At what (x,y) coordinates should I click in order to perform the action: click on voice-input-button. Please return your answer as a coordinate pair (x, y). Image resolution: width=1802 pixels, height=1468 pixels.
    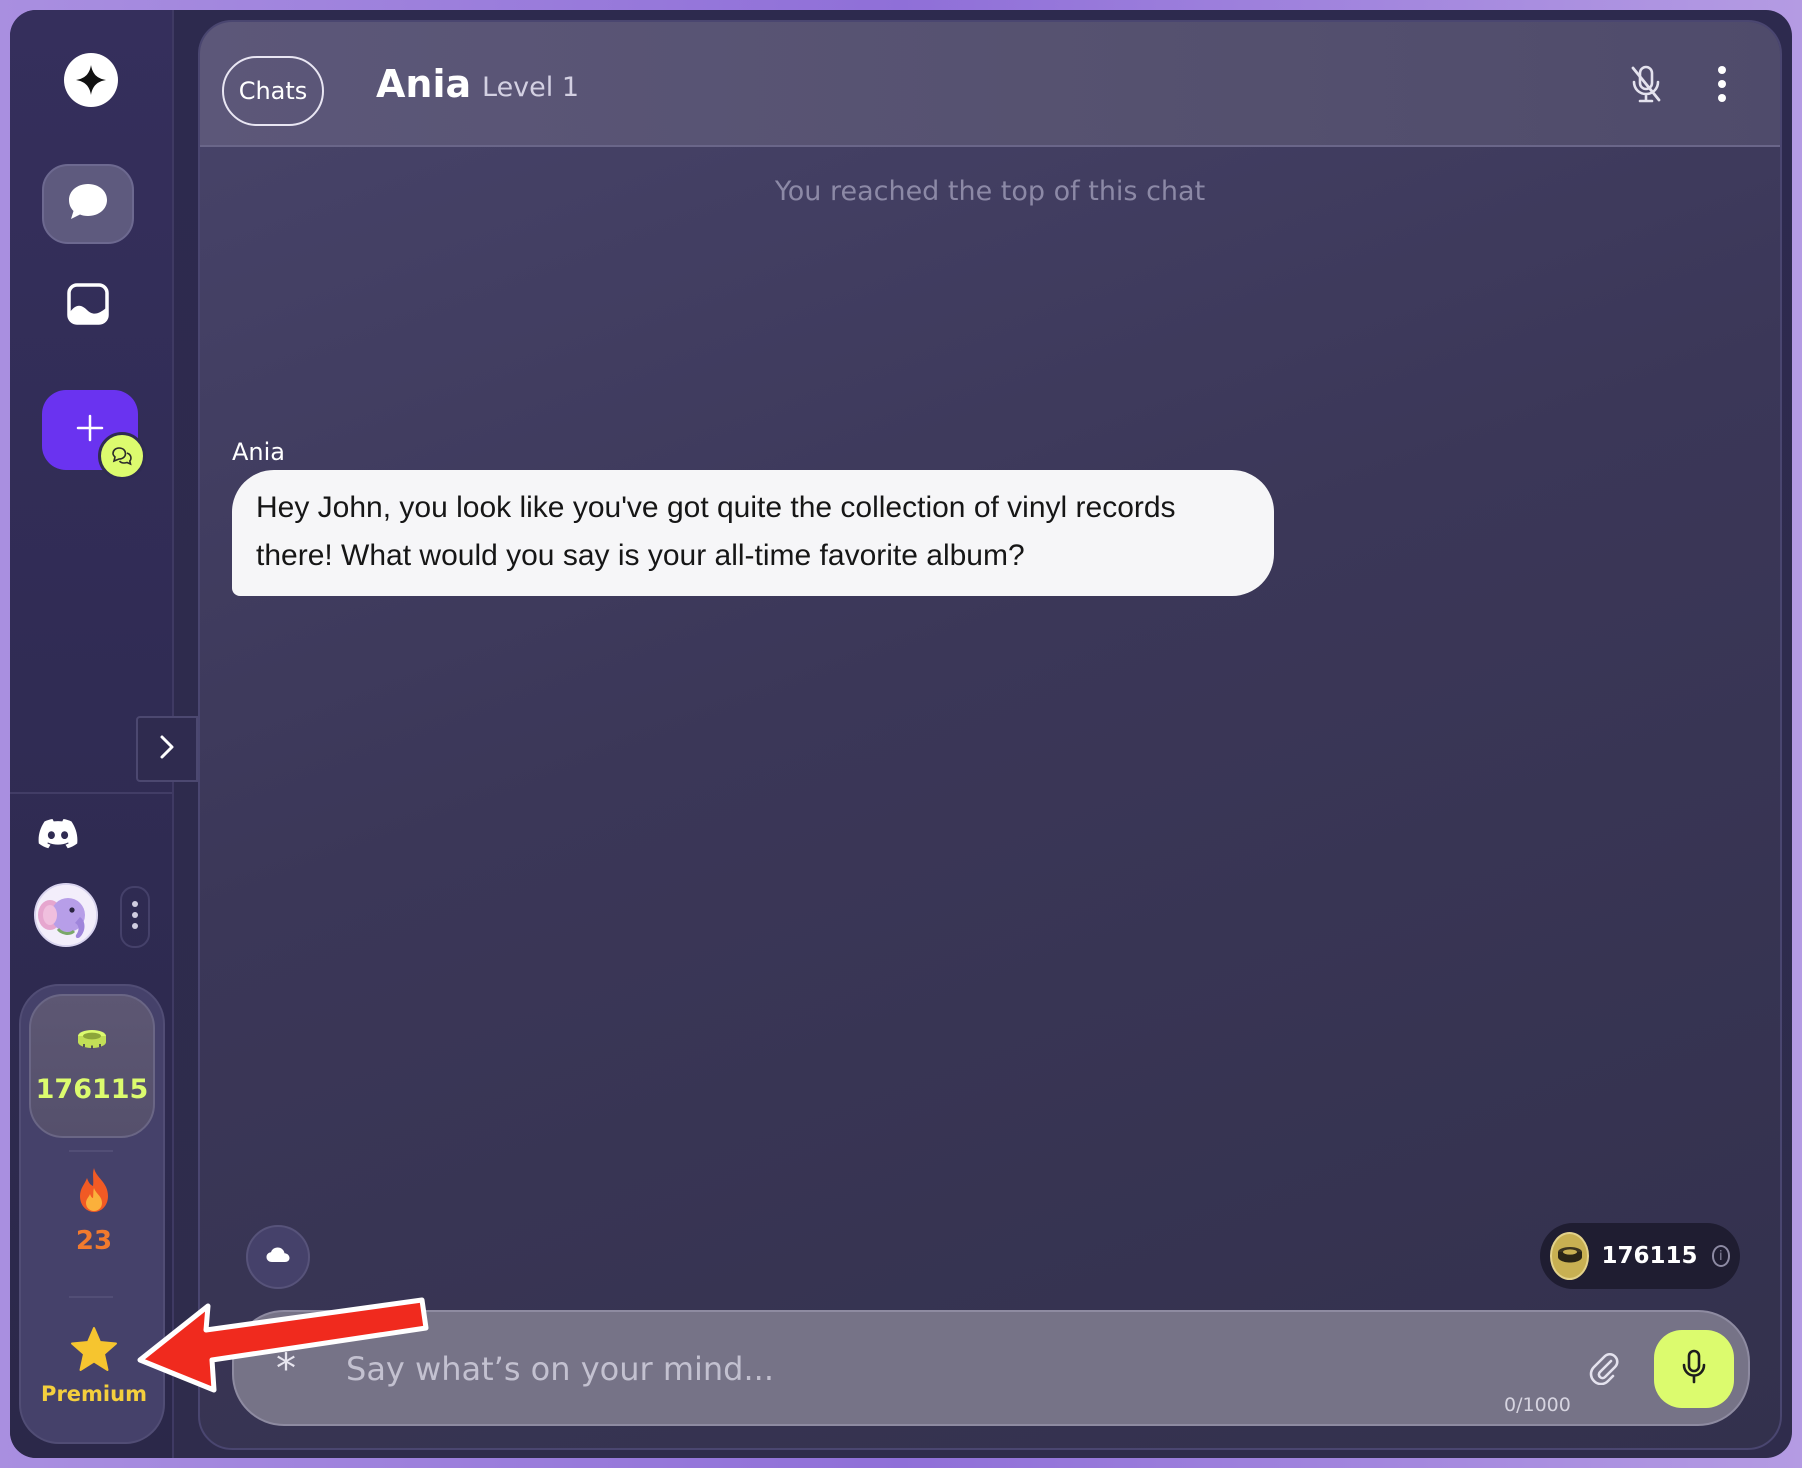
    Looking at the image, I should click on (1694, 1369).